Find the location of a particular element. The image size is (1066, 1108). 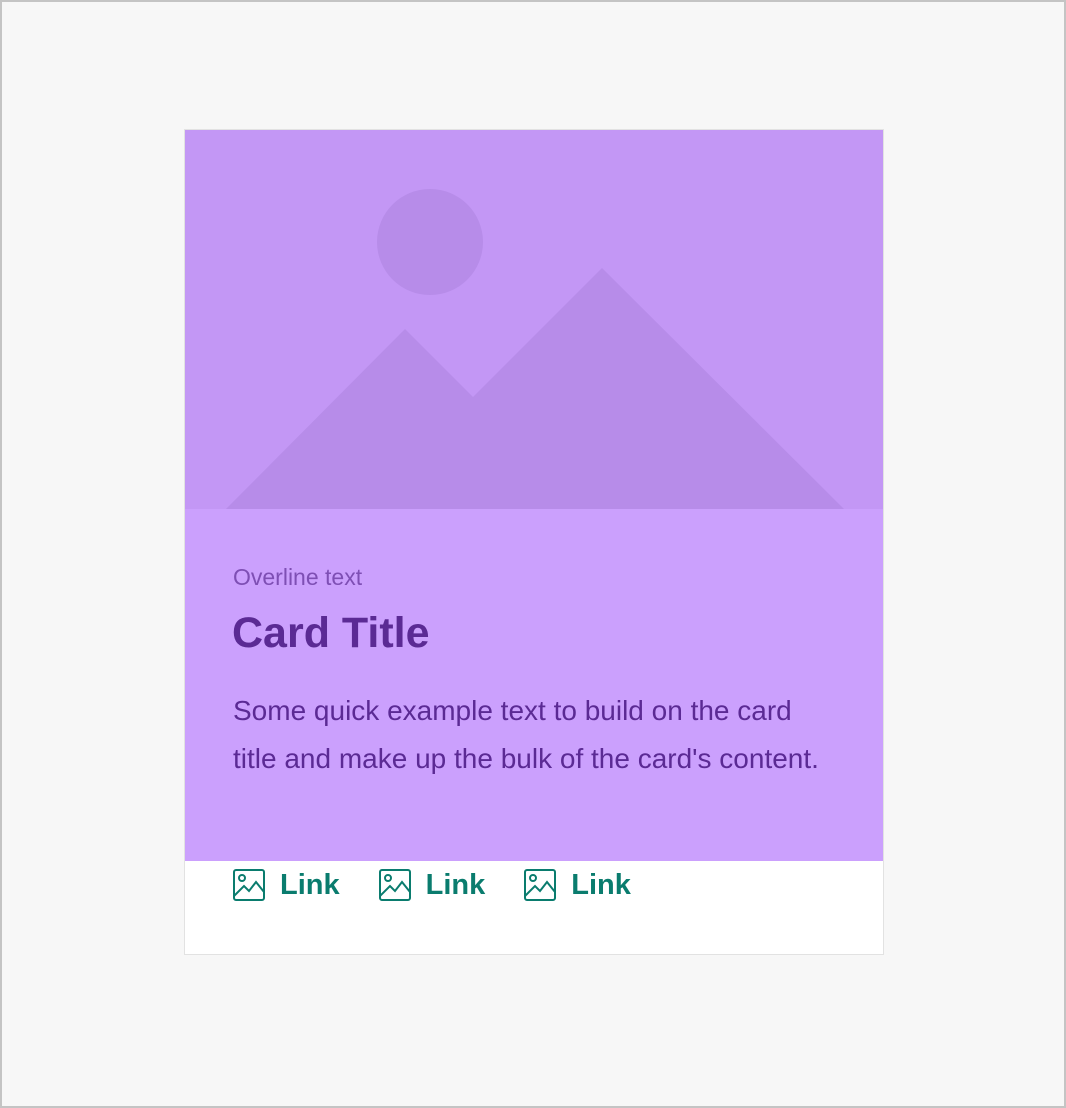

card-link-2: Link is located at coordinates (432, 885).